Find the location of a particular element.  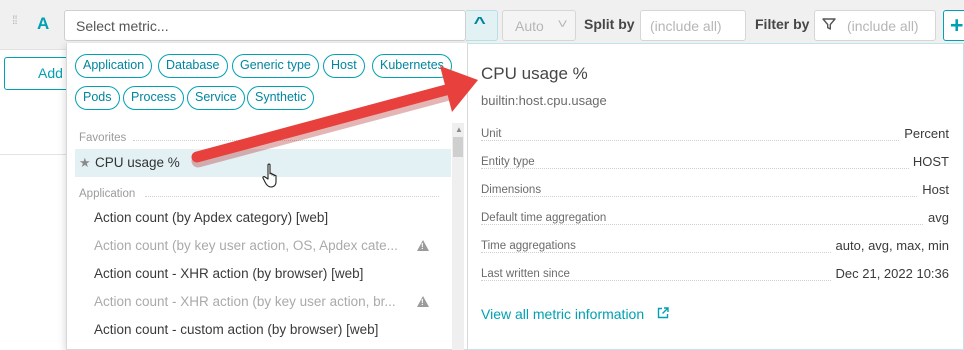

add-query-button: + is located at coordinates (953, 25).